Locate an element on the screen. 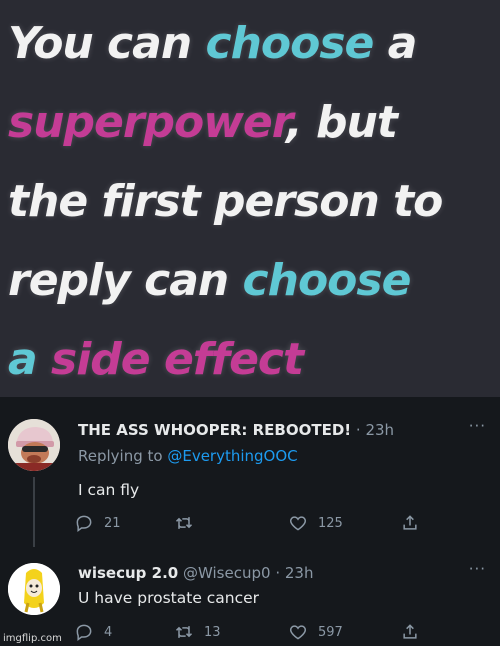 The image size is (500, 646). meme-line: a side effect is located at coordinates (249, 359).